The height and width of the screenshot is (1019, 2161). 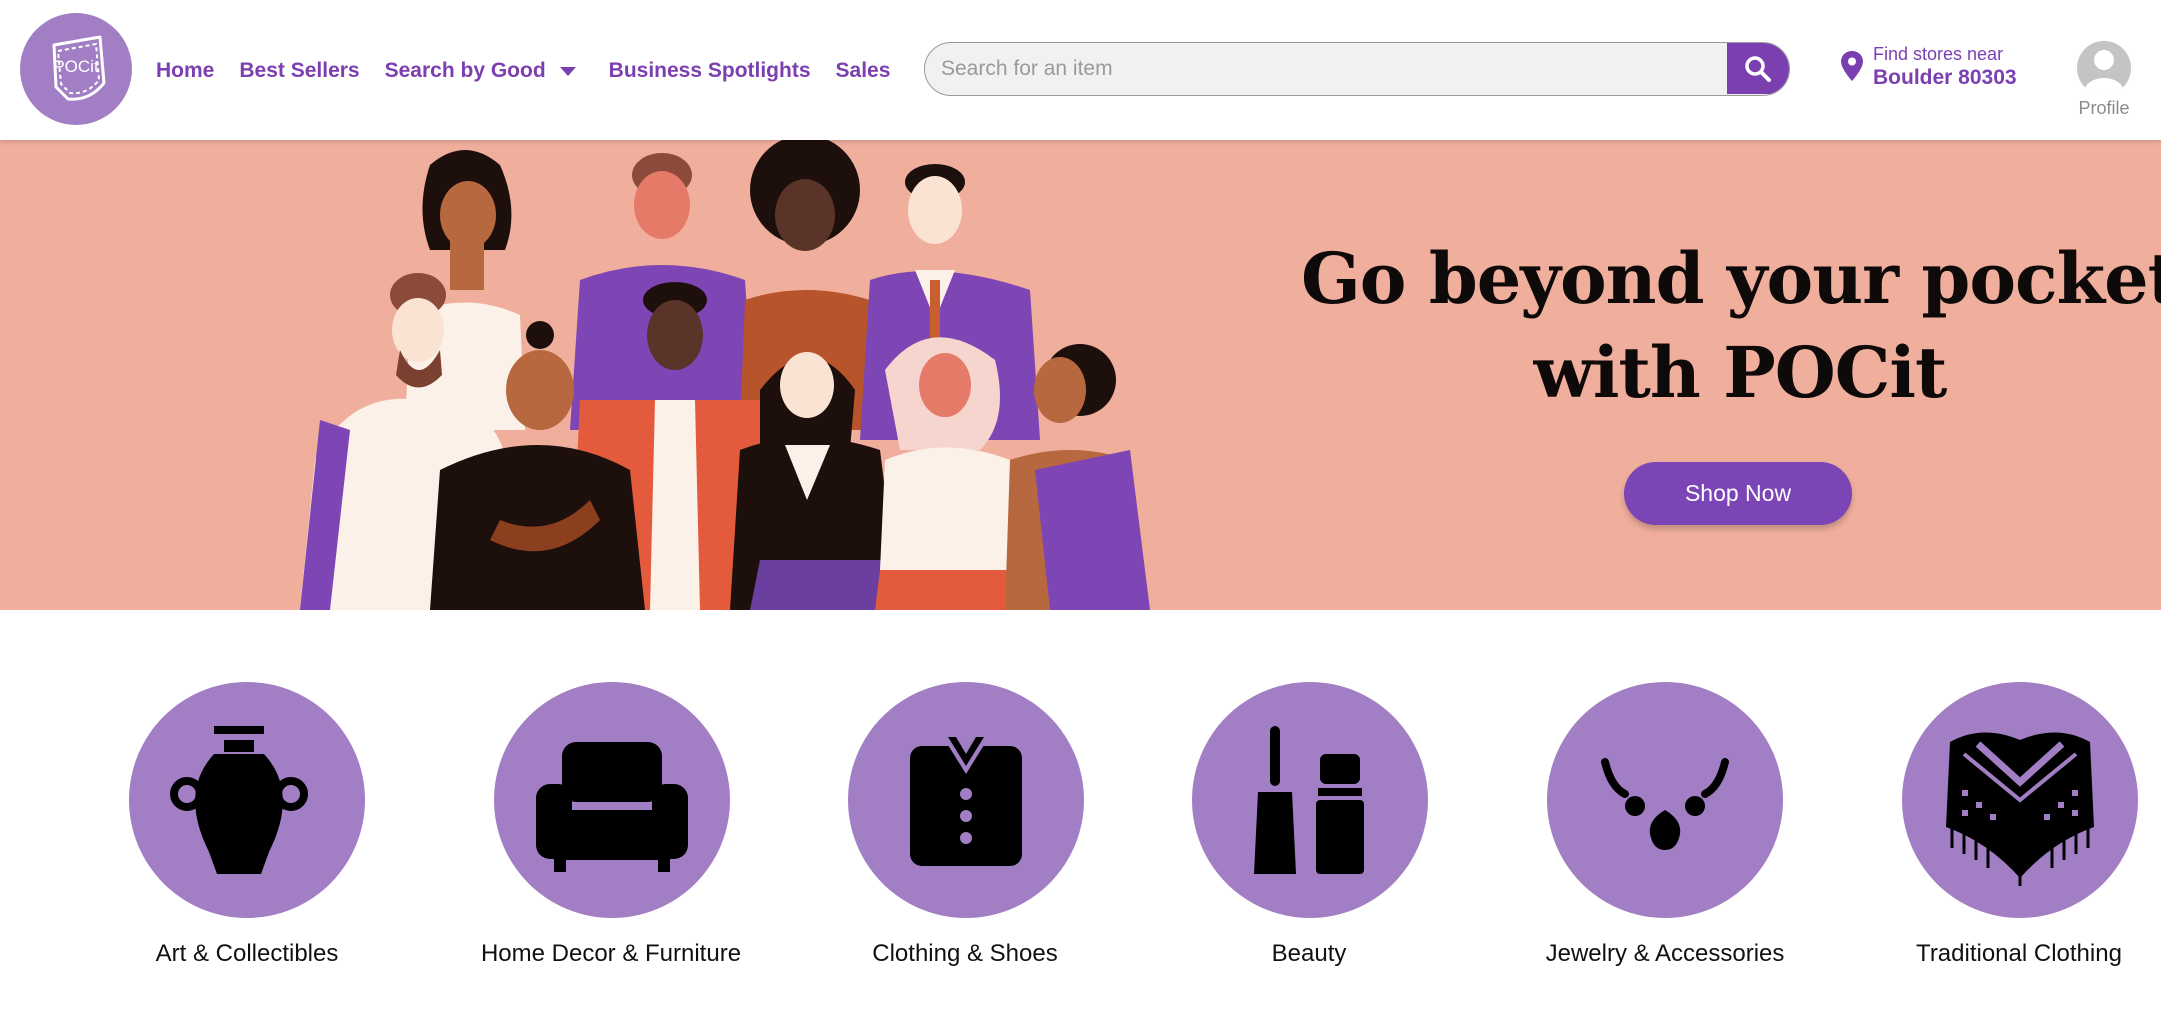 I want to click on logo-text: POCit, so click(x=76, y=66).